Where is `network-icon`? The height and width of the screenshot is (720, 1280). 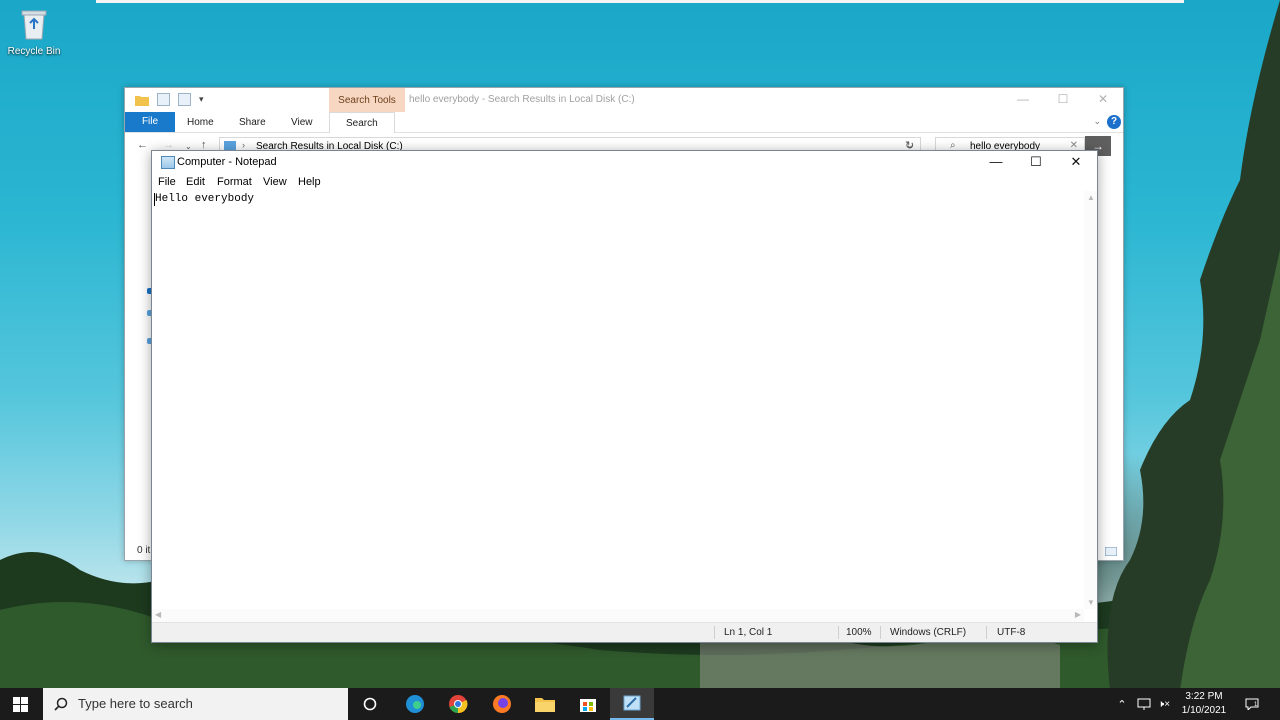 network-icon is located at coordinates (1144, 704).